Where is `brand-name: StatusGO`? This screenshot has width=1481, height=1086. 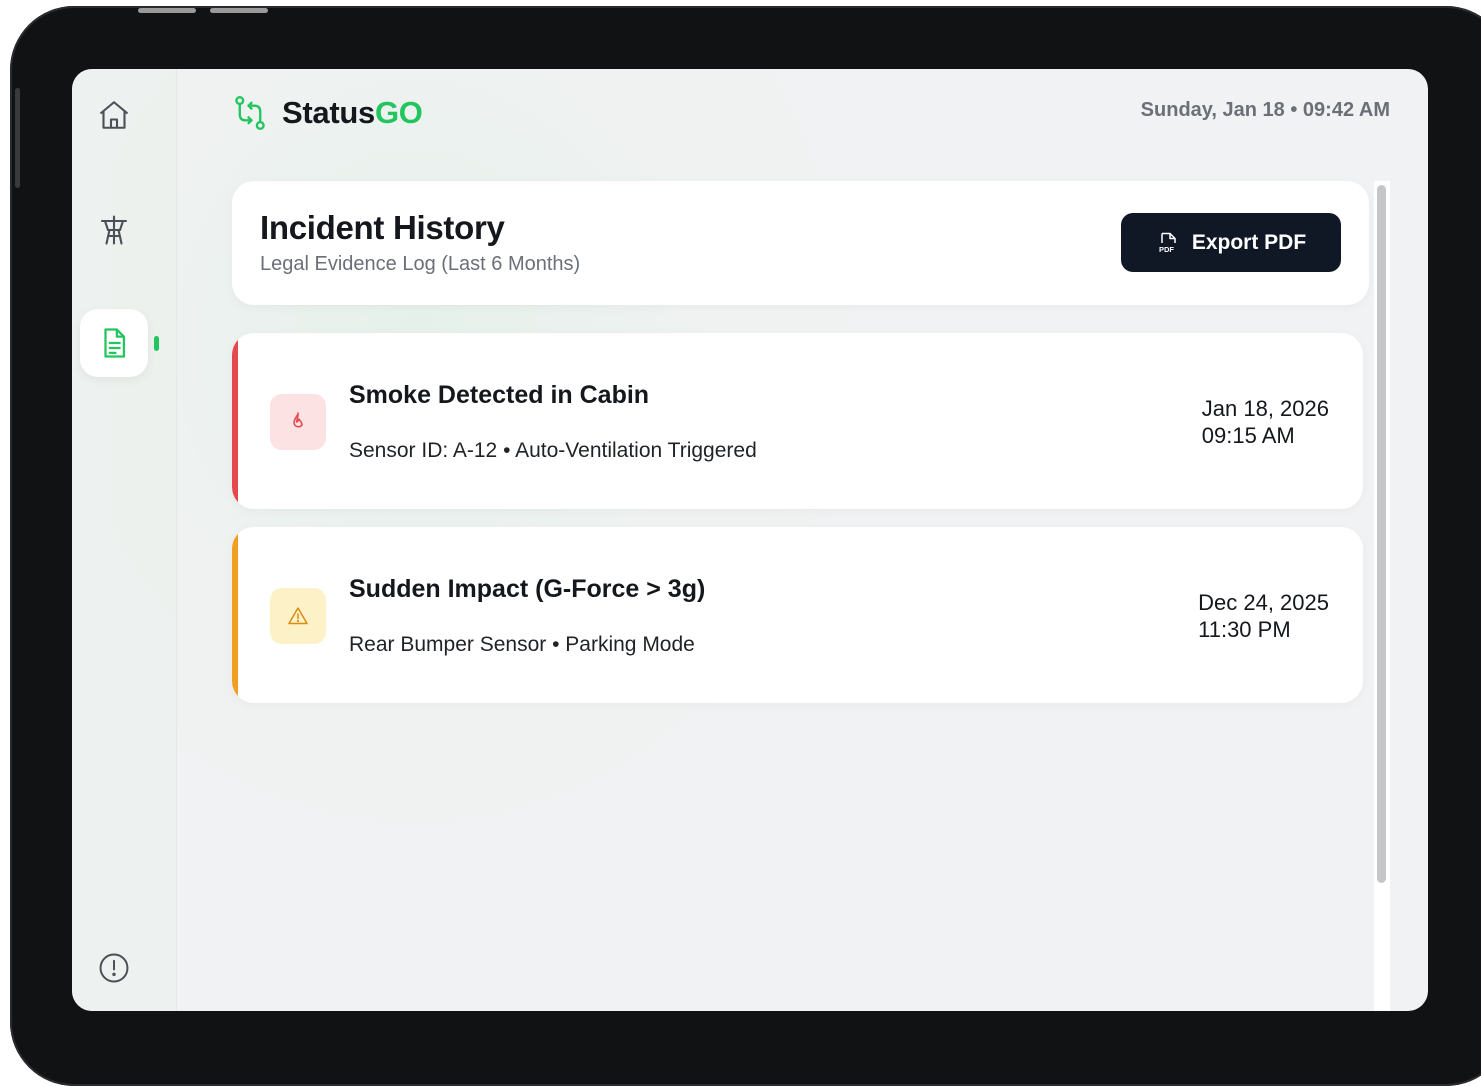 brand-name: StatusGO is located at coordinates (352, 112).